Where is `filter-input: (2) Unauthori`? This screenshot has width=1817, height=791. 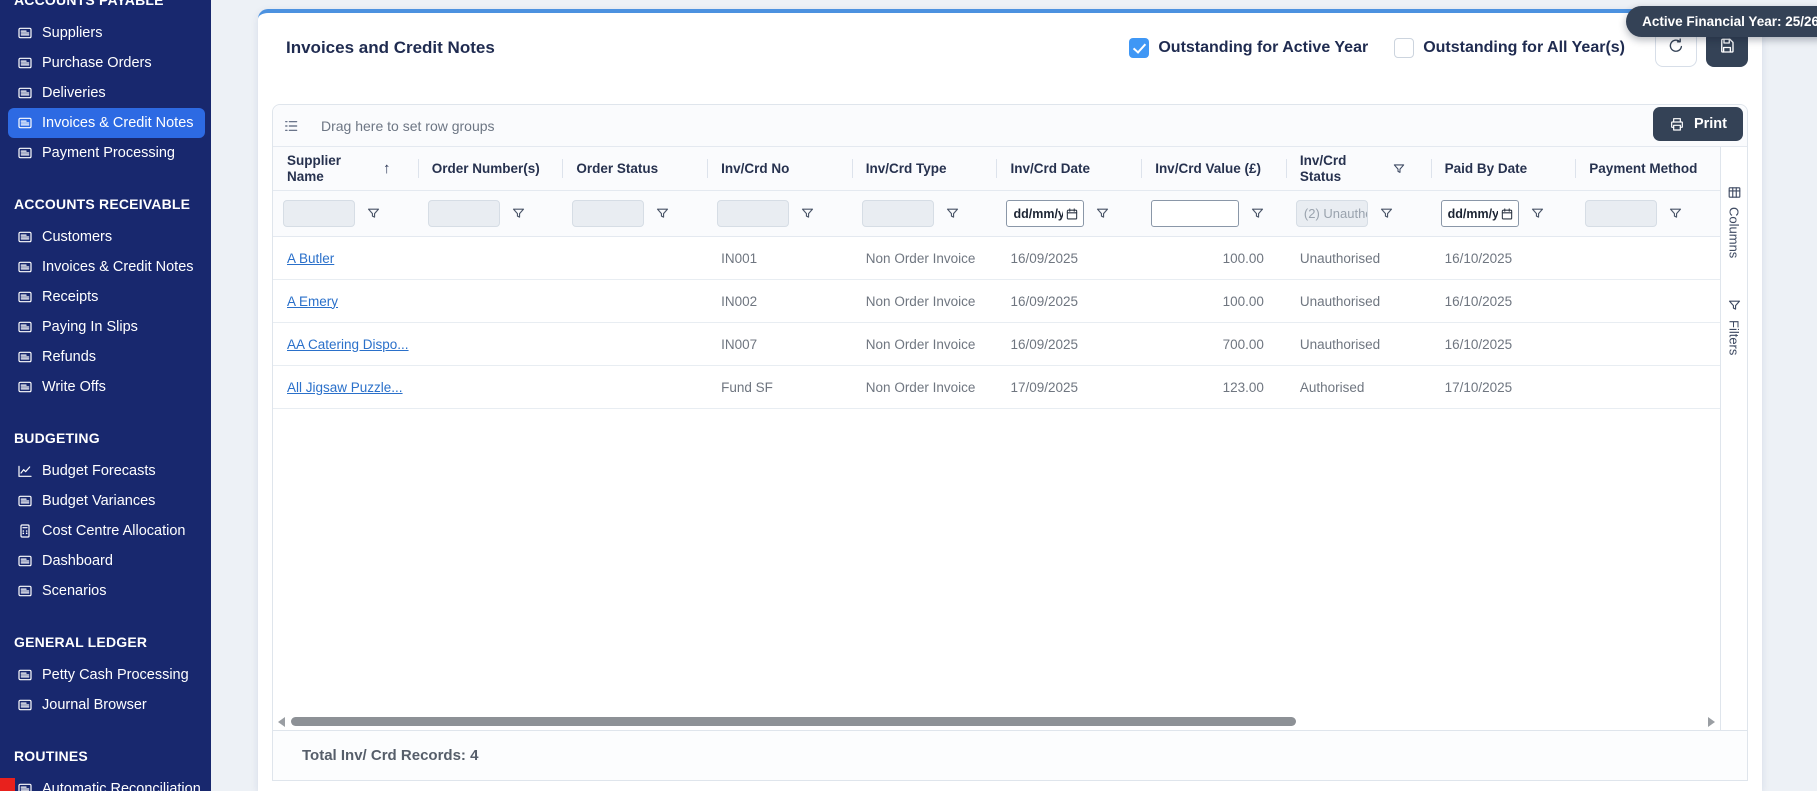
filter-input: (2) Unauthori is located at coordinates (1331, 213).